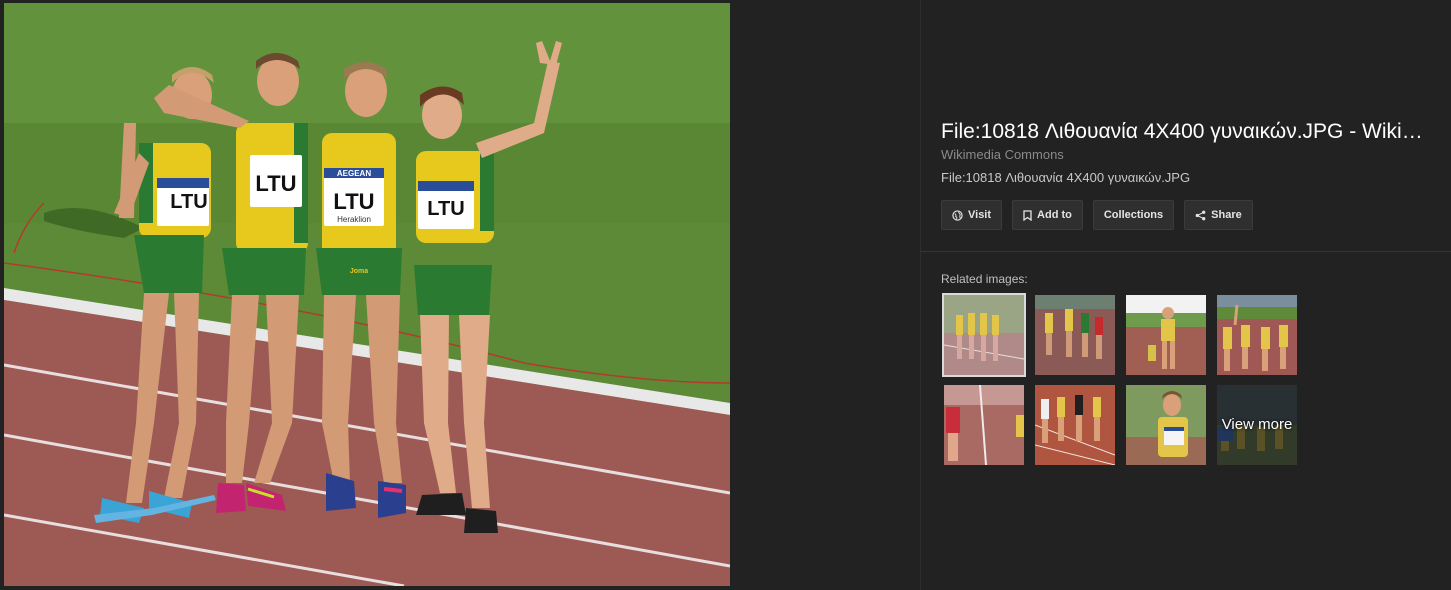  What do you see at coordinates (445, 209) in the screenshot?
I see `bib-text-4: LTU` at bounding box center [445, 209].